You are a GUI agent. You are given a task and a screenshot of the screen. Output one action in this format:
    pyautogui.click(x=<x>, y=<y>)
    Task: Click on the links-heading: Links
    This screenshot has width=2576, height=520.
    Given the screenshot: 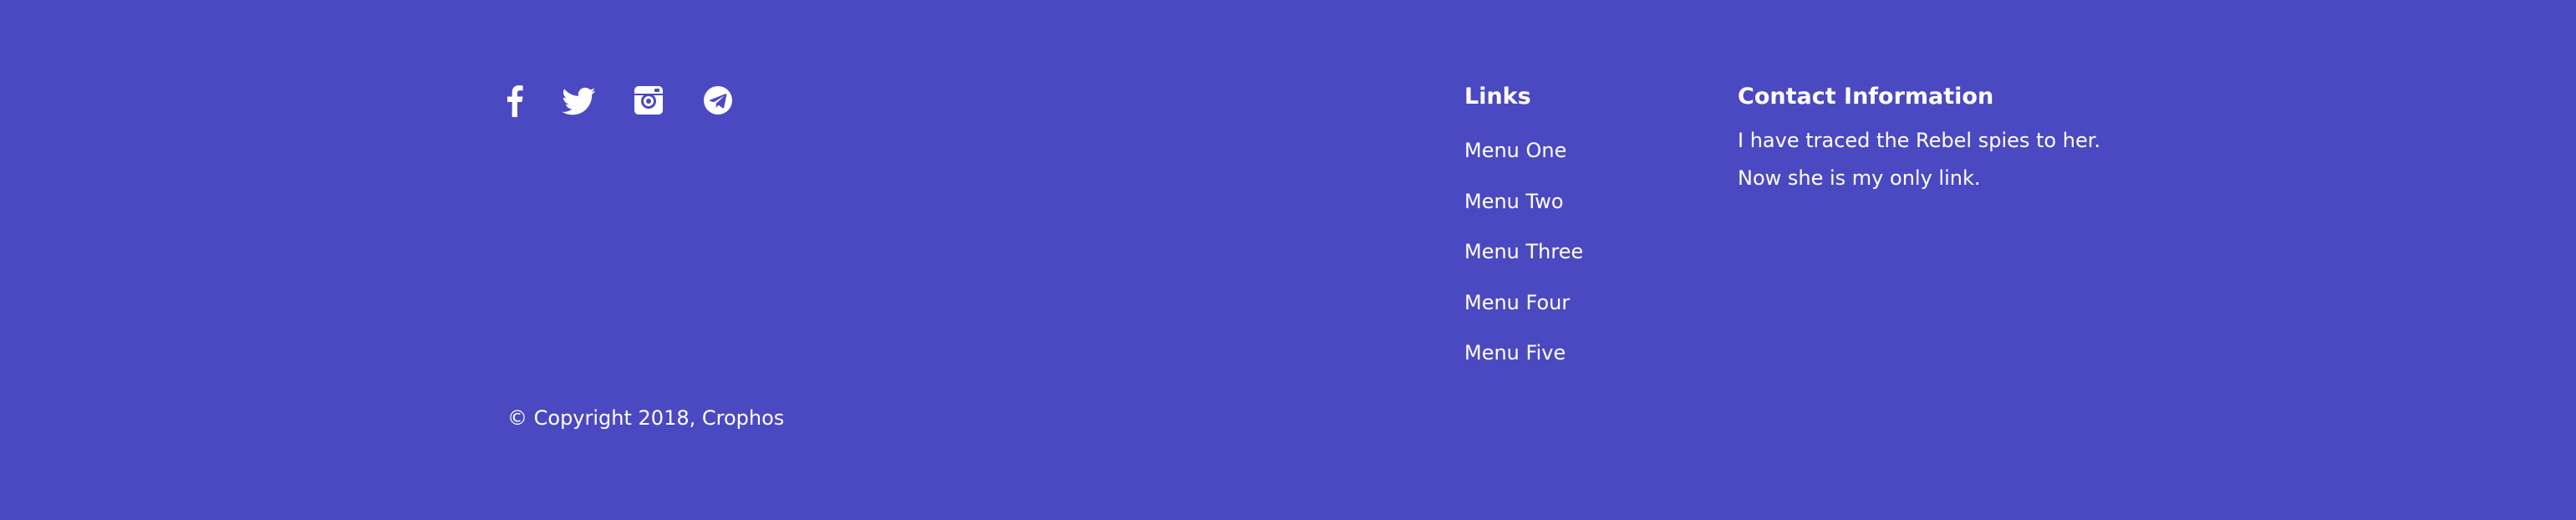 What is the action you would take?
    pyautogui.click(x=1497, y=97)
    